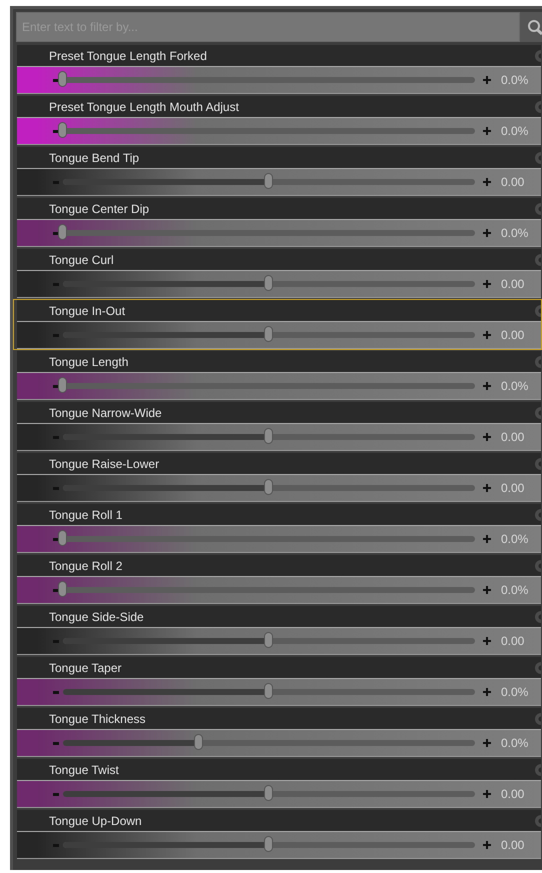 Image resolution: width=542 pixels, height=873 pixels. What do you see at coordinates (279, 375) in the screenshot?
I see `property-row: Tongue Length 0.0%` at bounding box center [279, 375].